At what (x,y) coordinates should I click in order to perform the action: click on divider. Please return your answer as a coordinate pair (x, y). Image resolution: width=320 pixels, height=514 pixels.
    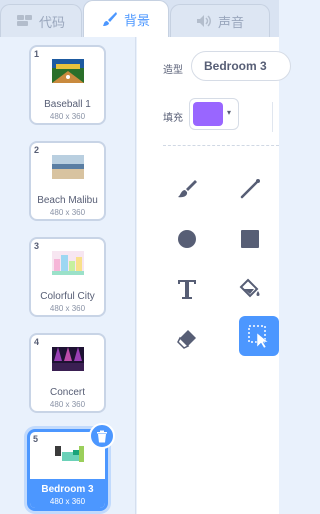
    Looking at the image, I should click on (272, 117).